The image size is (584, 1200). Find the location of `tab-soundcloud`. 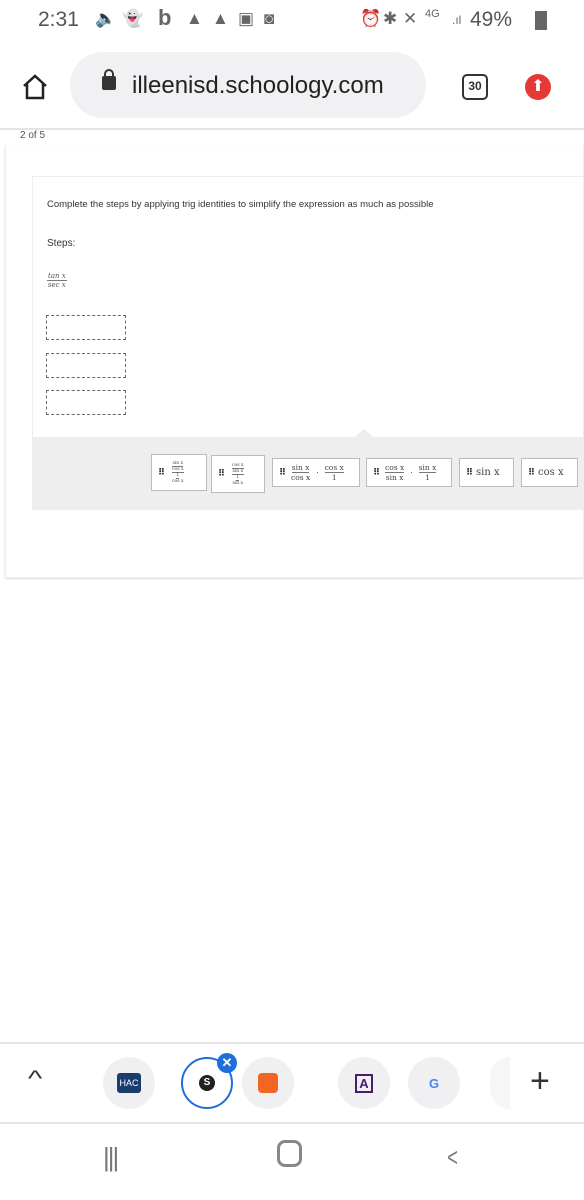

tab-soundcloud is located at coordinates (268, 1083).